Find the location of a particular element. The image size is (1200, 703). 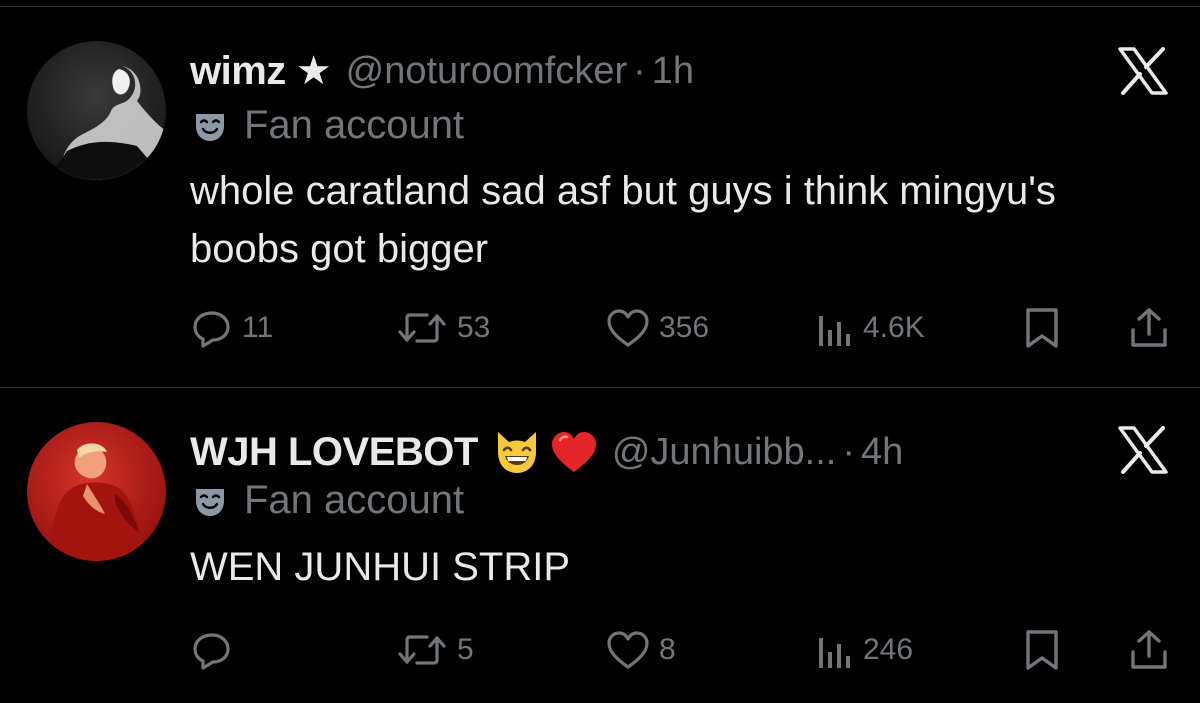

repost-count: 5 is located at coordinates (465, 649).